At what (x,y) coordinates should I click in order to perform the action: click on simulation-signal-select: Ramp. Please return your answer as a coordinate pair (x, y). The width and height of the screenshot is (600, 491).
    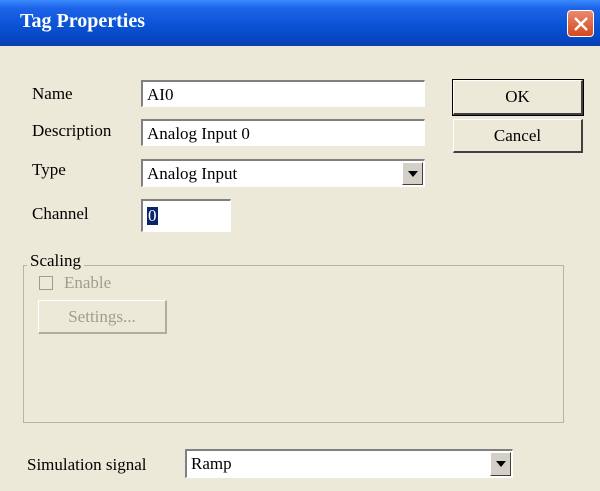
    Looking at the image, I should click on (349, 463).